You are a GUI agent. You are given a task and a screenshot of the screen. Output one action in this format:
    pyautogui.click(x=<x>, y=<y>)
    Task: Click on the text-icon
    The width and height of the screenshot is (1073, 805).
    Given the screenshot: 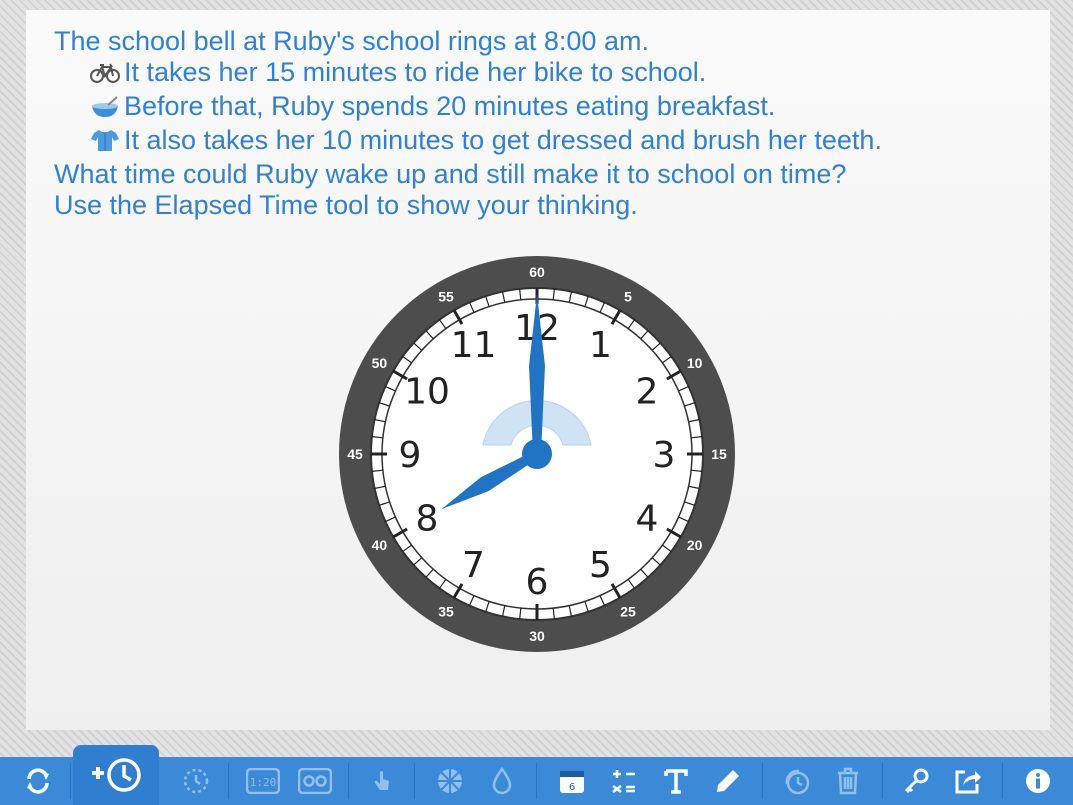 What is the action you would take?
    pyautogui.click(x=676, y=781)
    